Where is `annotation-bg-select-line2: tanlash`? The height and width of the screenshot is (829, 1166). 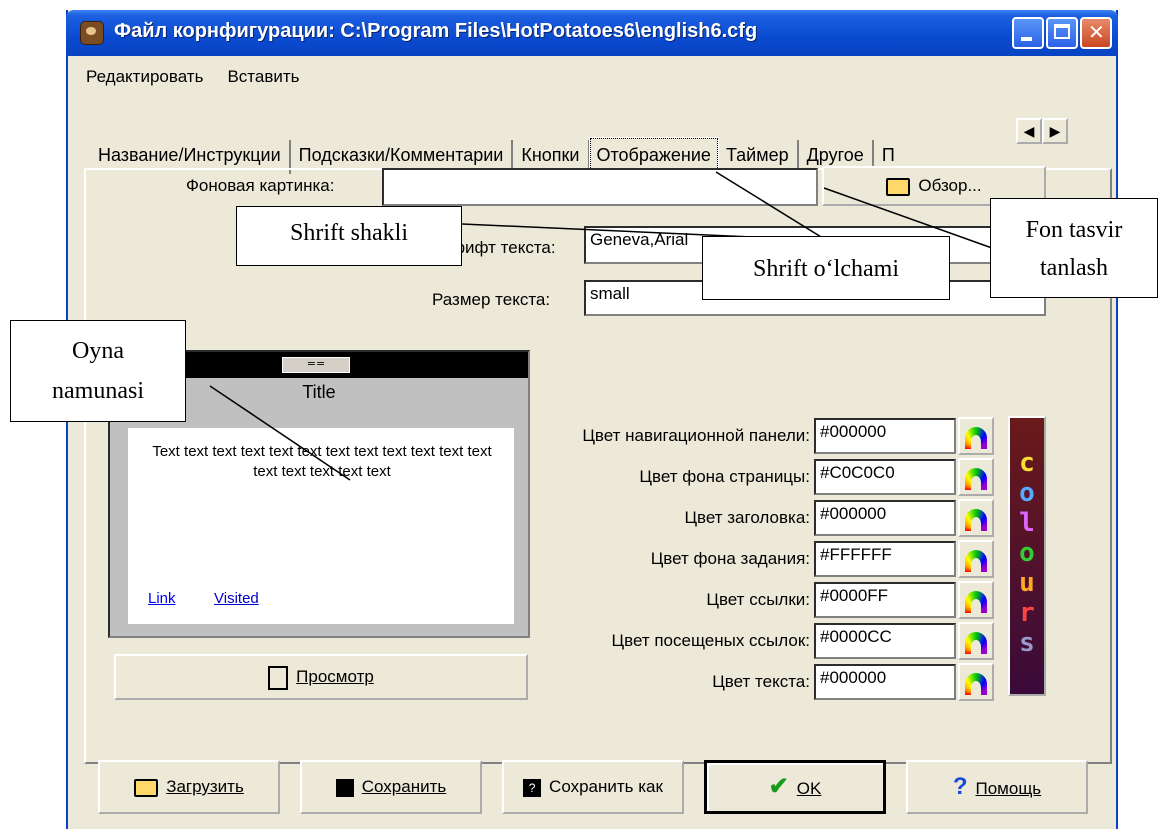 annotation-bg-select-line2: tanlash is located at coordinates (1074, 268).